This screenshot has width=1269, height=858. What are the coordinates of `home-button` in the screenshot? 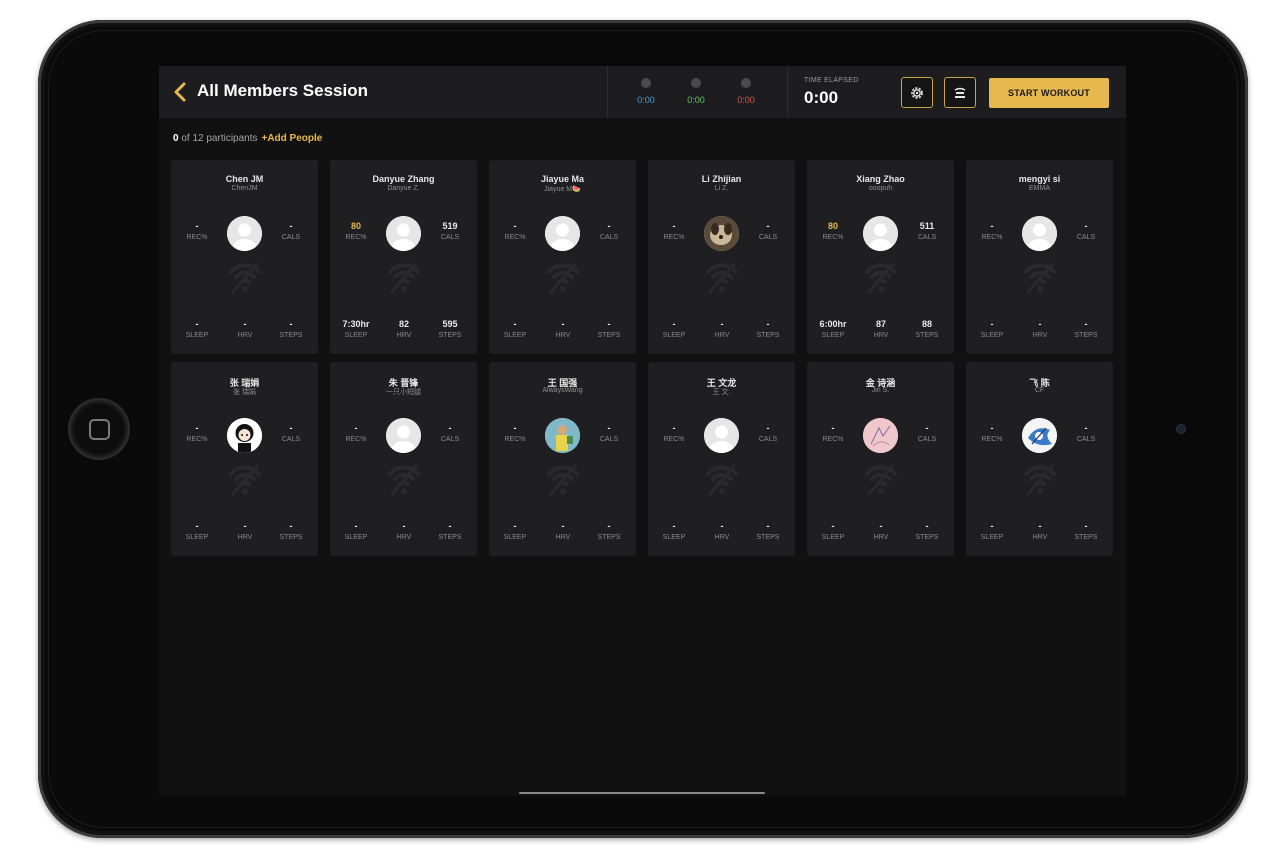 It's located at (99, 429).